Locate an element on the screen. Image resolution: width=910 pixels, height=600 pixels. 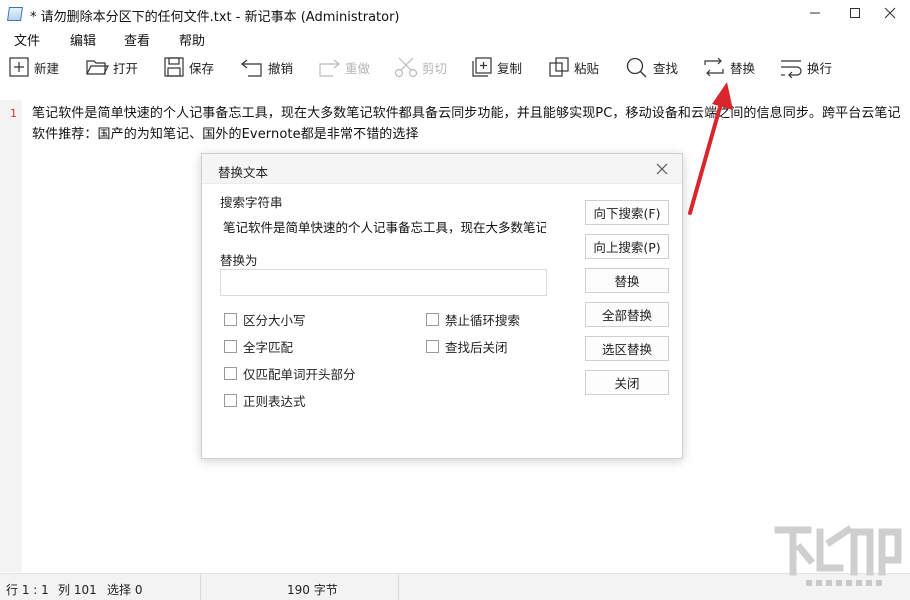
save-icon is located at coordinates (174, 67).